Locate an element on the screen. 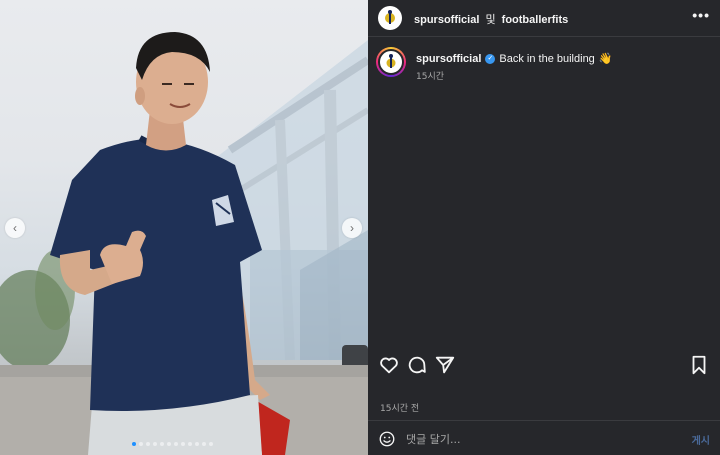 The height and width of the screenshot is (455, 720). carousel-dots is located at coordinates (172, 444).